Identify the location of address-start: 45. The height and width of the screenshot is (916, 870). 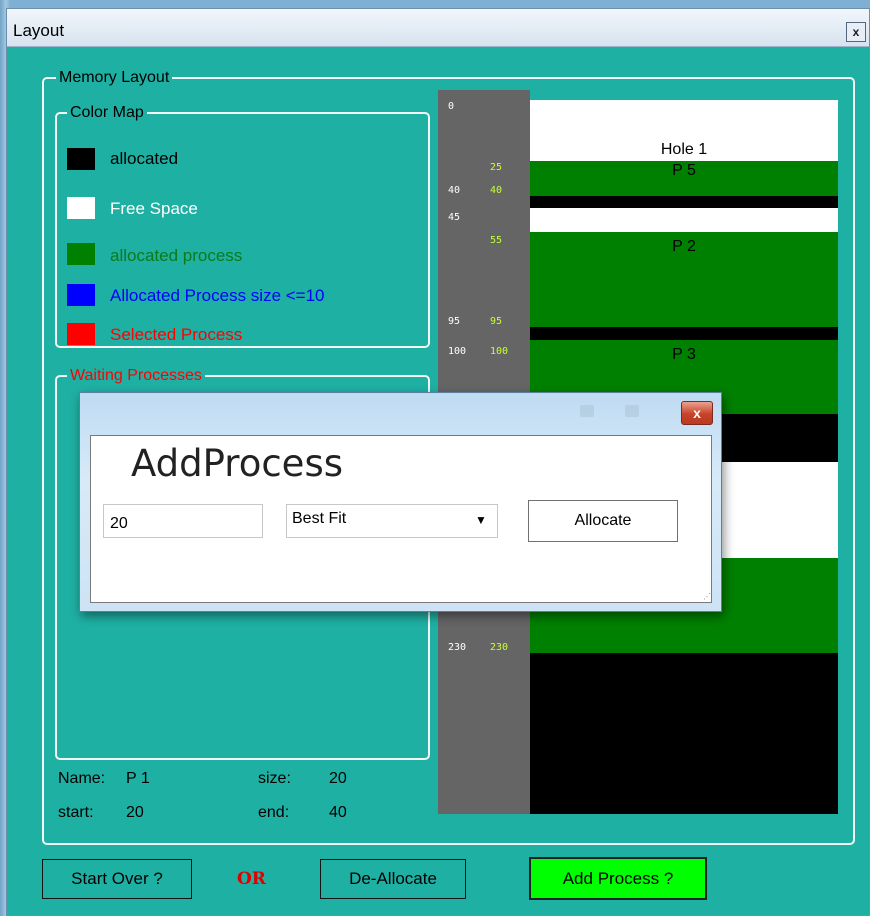
(454, 217).